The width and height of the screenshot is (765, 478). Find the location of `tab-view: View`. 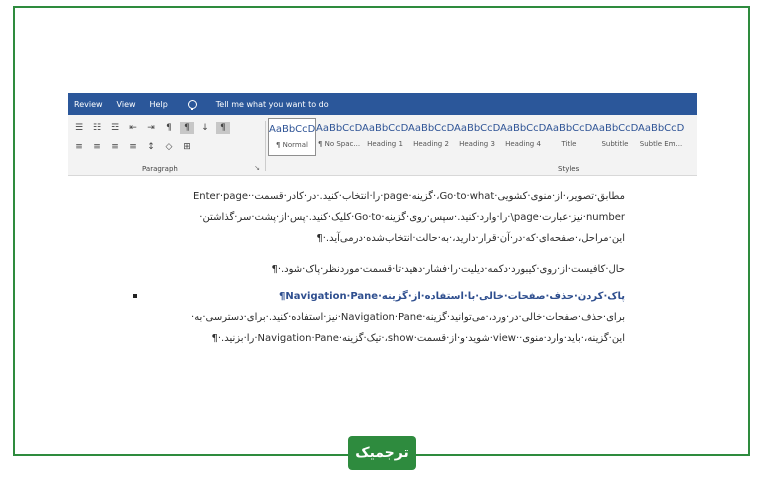

tab-view: View is located at coordinates (126, 104).